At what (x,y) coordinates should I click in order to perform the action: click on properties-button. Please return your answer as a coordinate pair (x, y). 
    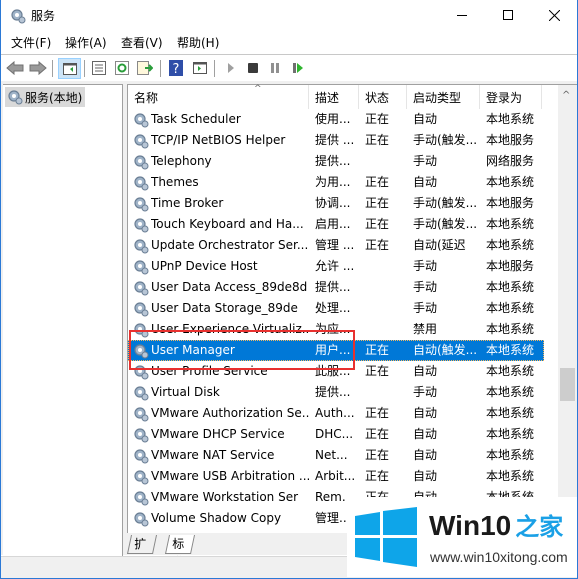
    Looking at the image, I should click on (99, 68).